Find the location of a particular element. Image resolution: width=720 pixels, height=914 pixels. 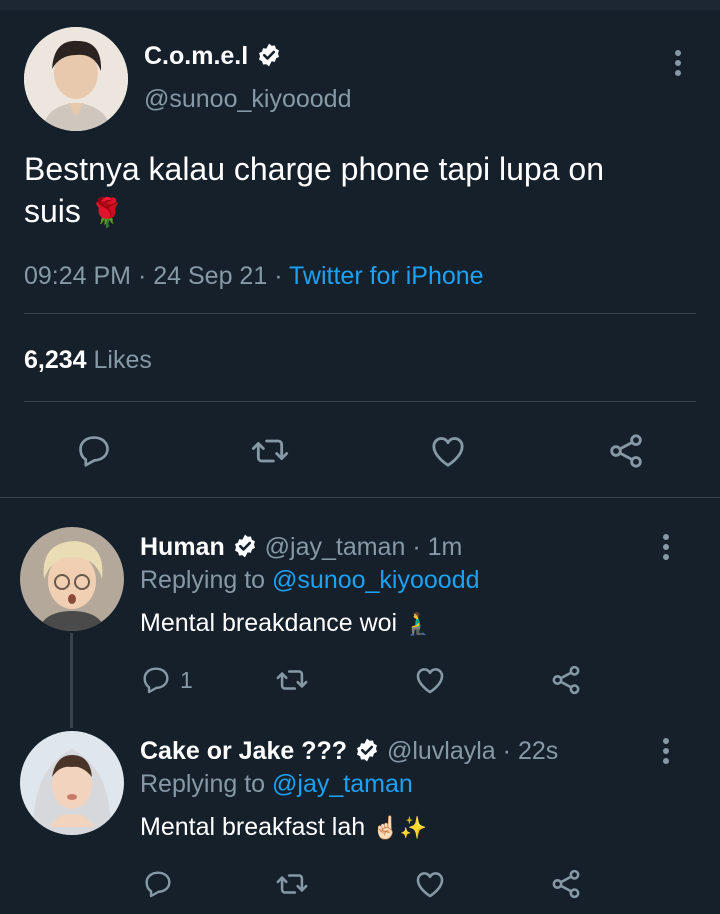

display-name: Cake or Jake ??? is located at coordinates (243, 751).